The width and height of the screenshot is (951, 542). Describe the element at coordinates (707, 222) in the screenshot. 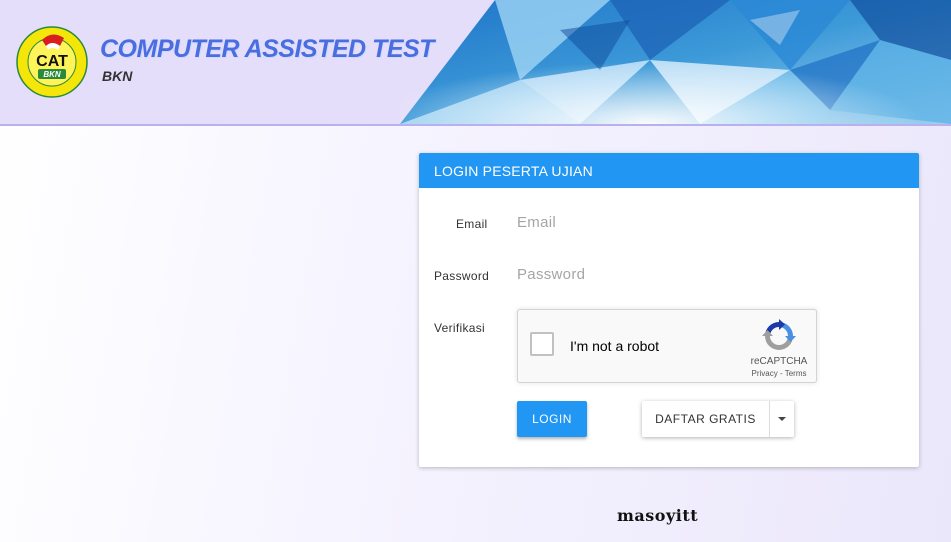

I see `email-input` at that location.